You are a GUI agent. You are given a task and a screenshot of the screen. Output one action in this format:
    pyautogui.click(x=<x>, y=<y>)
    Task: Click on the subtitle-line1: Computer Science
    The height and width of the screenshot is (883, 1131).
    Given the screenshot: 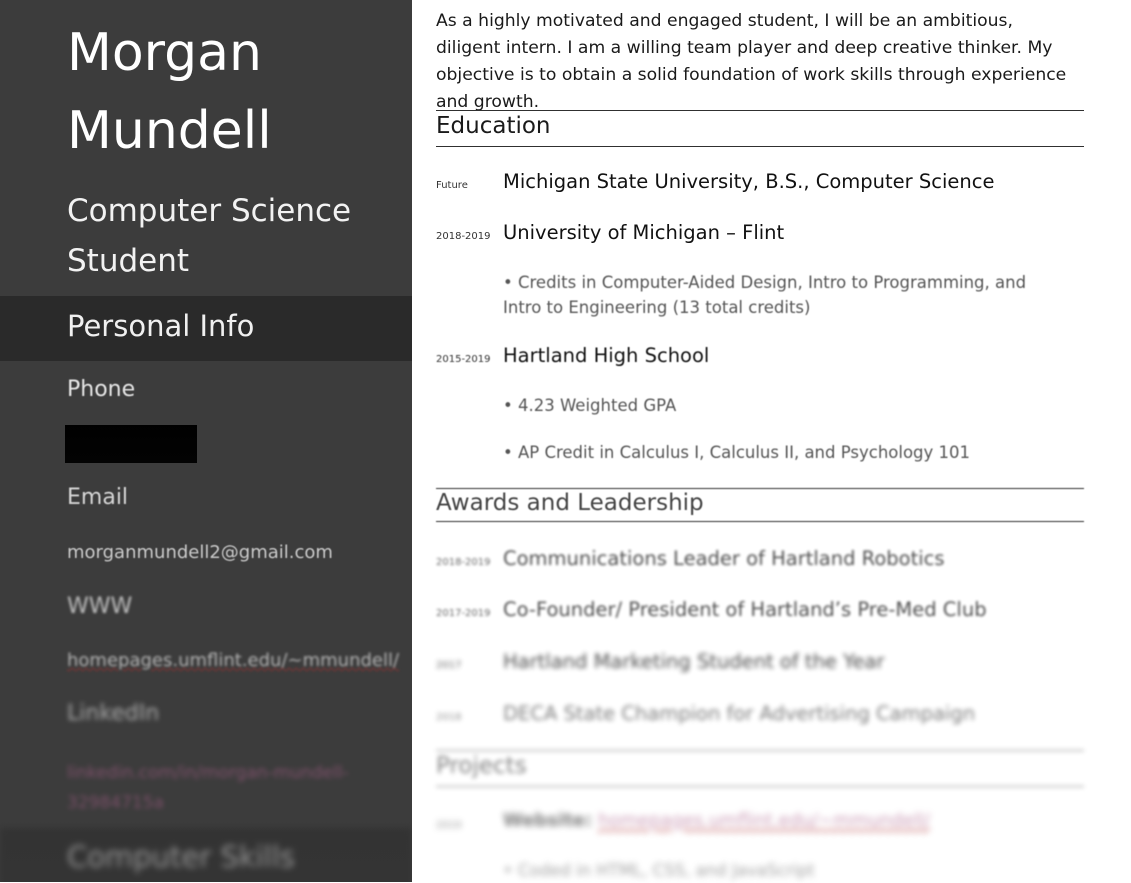 What is the action you would take?
    pyautogui.click(x=209, y=211)
    